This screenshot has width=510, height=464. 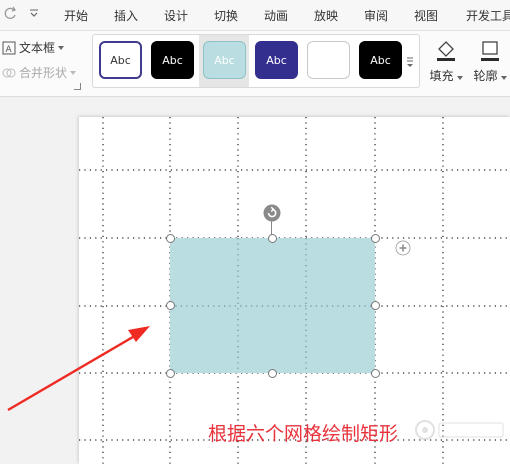 I want to click on resize-handle-bottom-right, so click(x=375, y=373).